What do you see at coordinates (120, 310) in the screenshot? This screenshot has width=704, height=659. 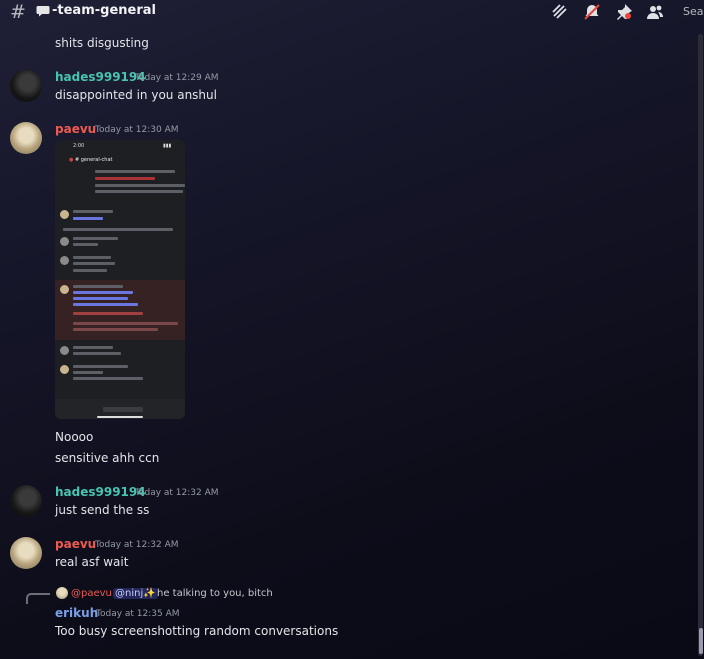 I see `highlighted-message` at bounding box center [120, 310].